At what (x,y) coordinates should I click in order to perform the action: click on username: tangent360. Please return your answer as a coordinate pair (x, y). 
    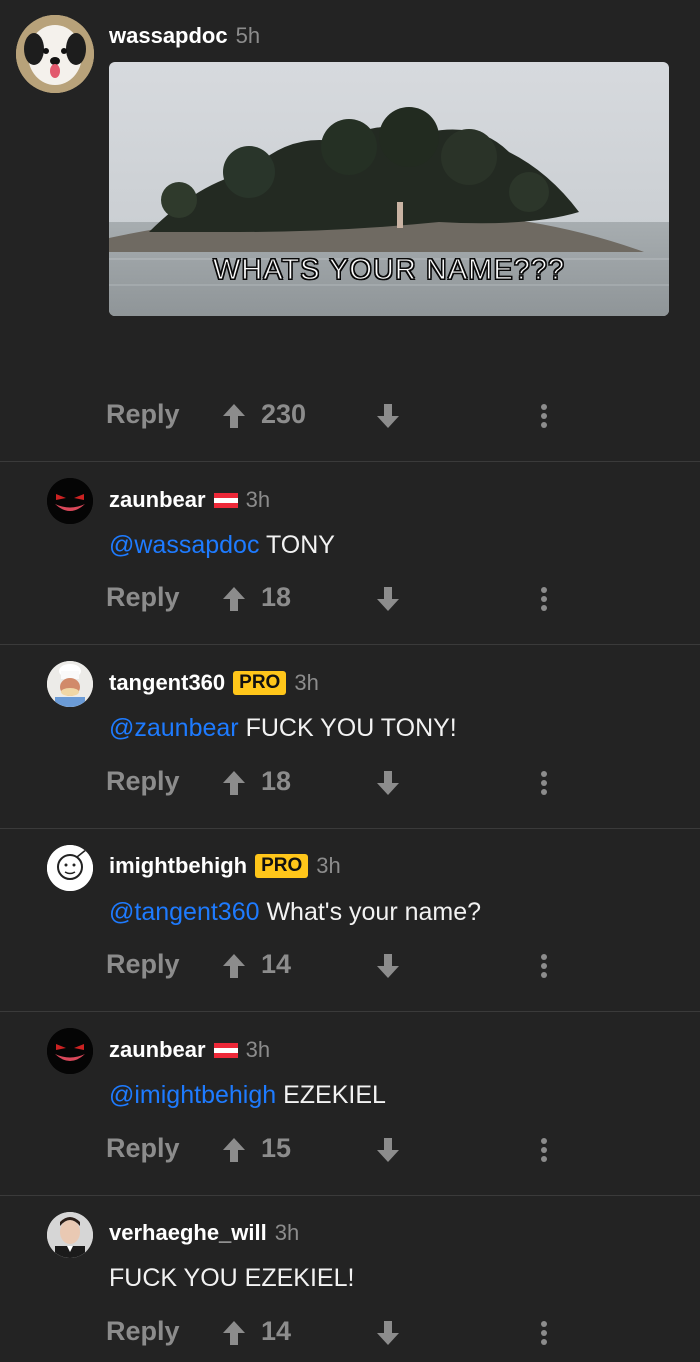
    Looking at the image, I should click on (167, 683).